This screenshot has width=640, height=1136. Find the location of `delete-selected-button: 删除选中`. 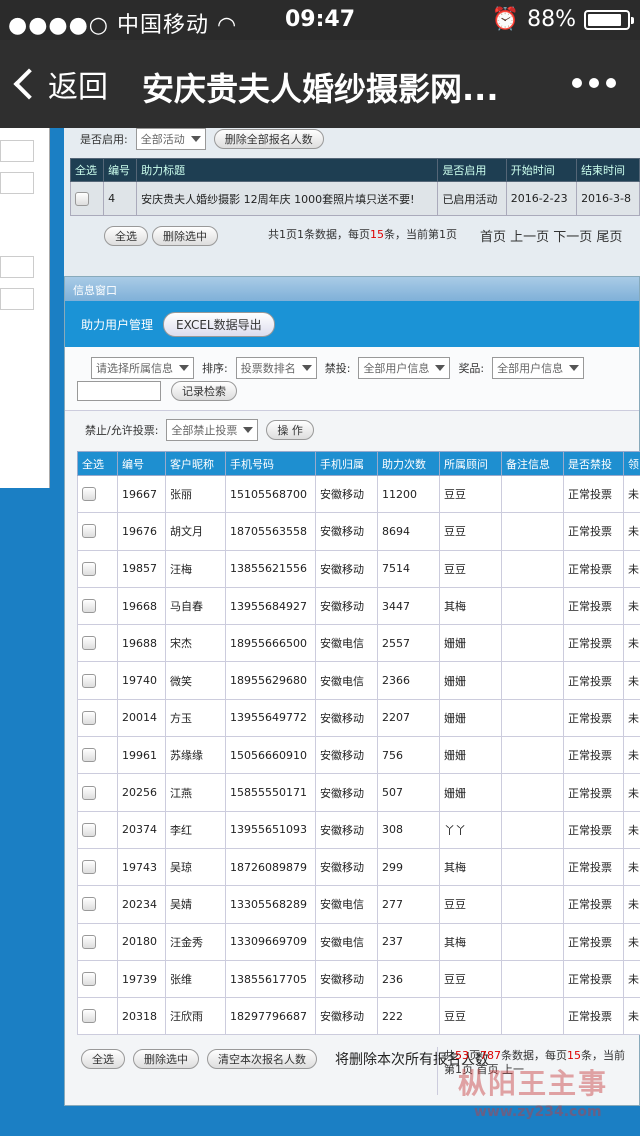

delete-selected-button: 删除选中 is located at coordinates (166, 1059).